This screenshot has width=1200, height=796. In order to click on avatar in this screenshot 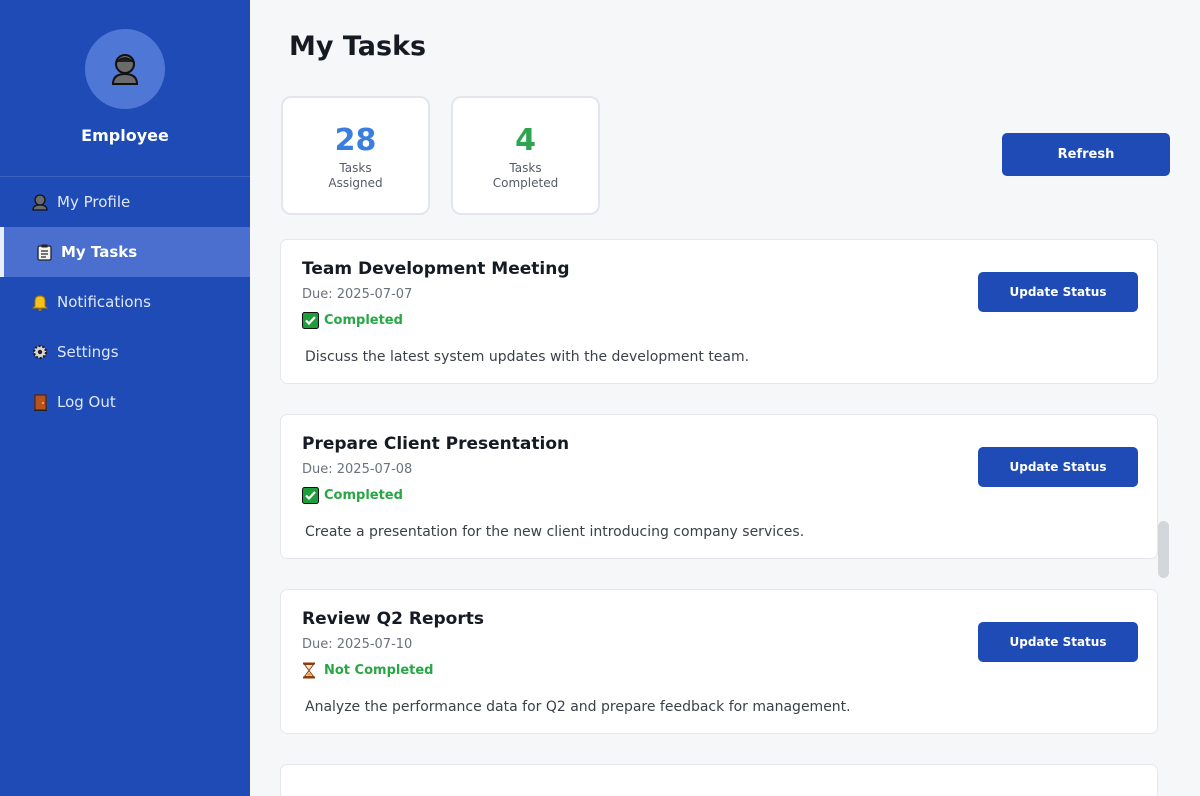, I will do `click(125, 69)`.